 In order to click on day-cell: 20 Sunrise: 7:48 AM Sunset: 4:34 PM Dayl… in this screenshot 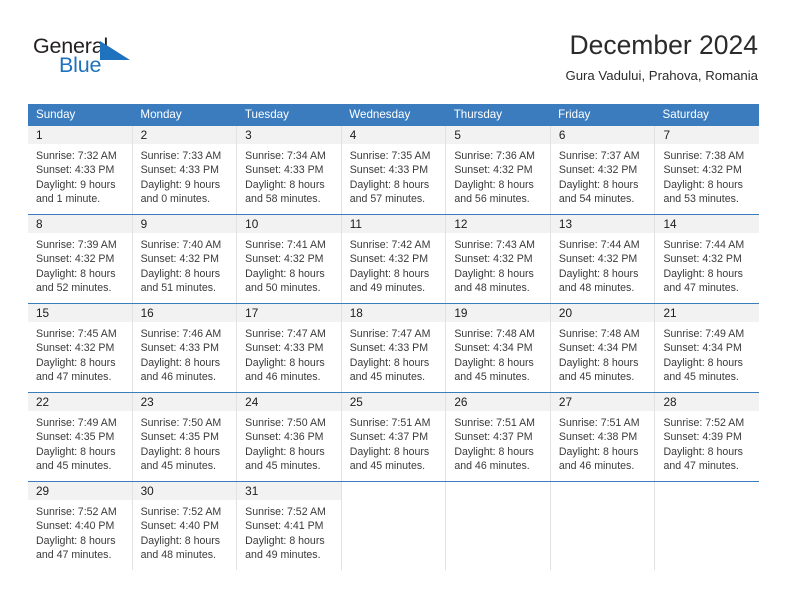, I will do `click(603, 348)`.